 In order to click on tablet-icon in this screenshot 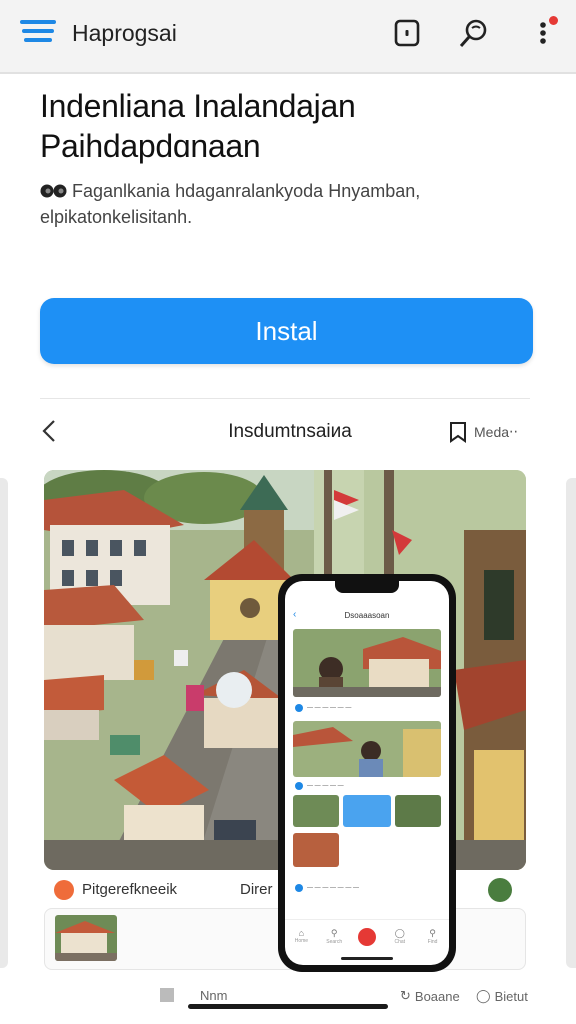, I will do `click(407, 33)`.